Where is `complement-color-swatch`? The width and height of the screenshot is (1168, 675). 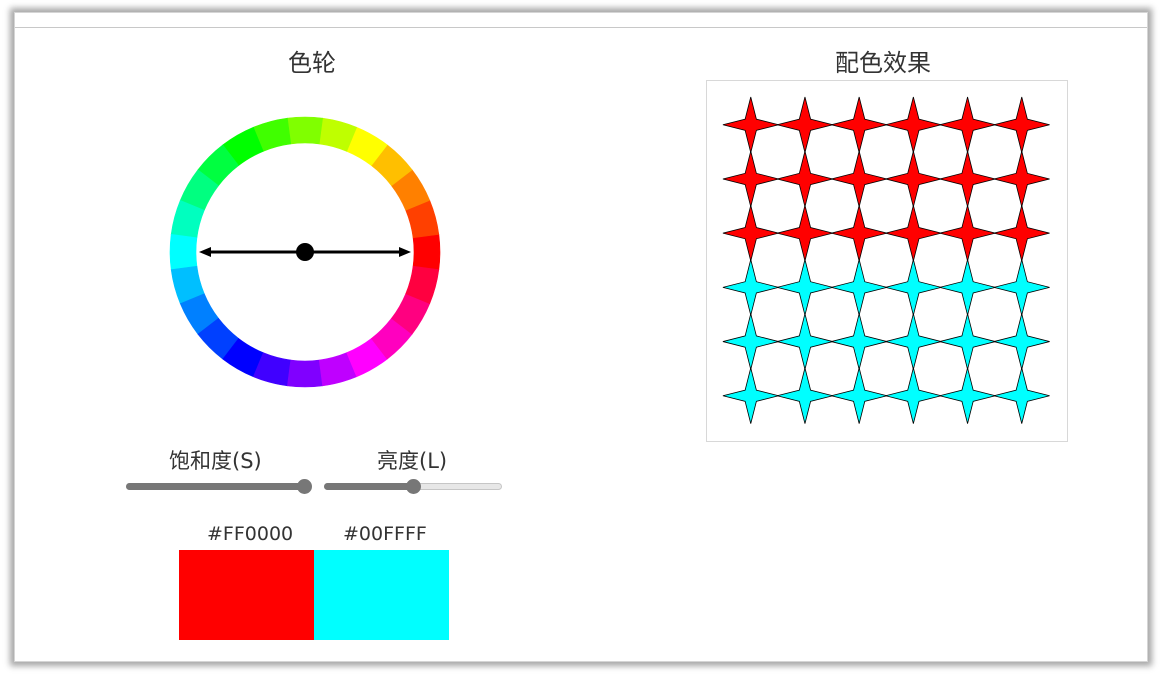
complement-color-swatch is located at coordinates (381, 595).